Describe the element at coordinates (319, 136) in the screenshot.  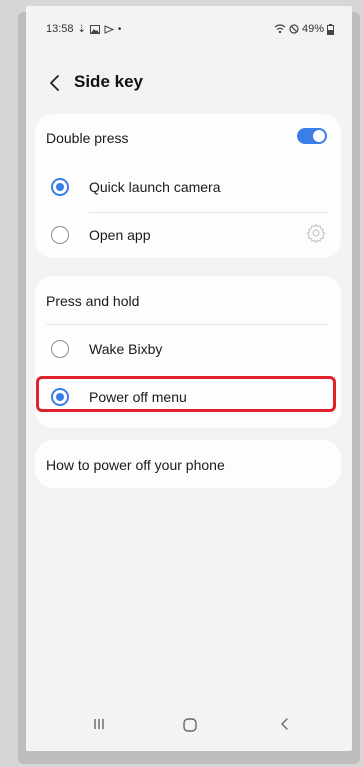
I see `toggle-knob` at that location.